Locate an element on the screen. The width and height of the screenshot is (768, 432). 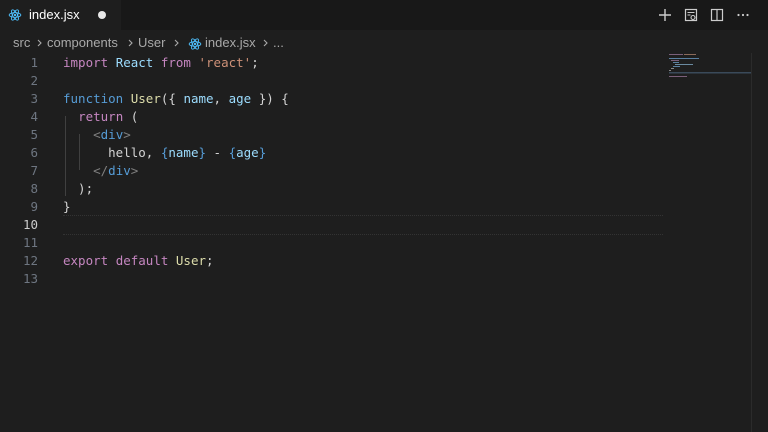
code-token: ( is located at coordinates (131, 116).